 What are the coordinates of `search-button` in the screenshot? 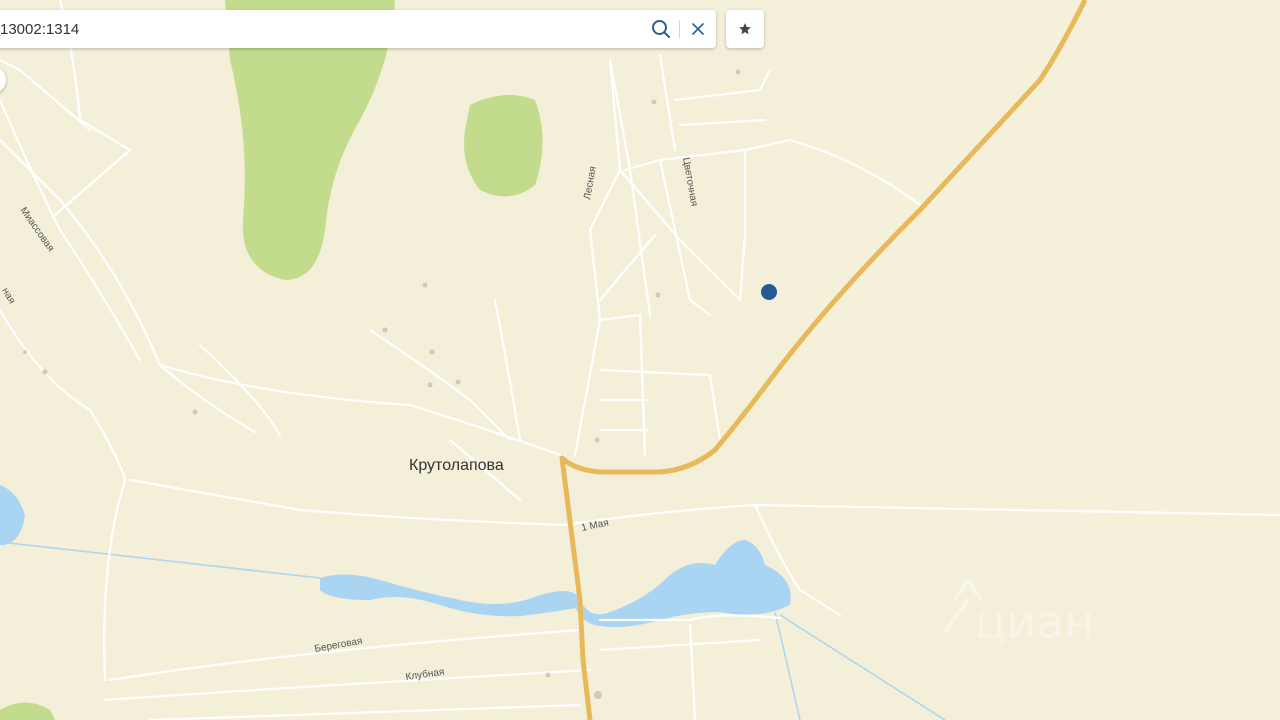 It's located at (661, 29).